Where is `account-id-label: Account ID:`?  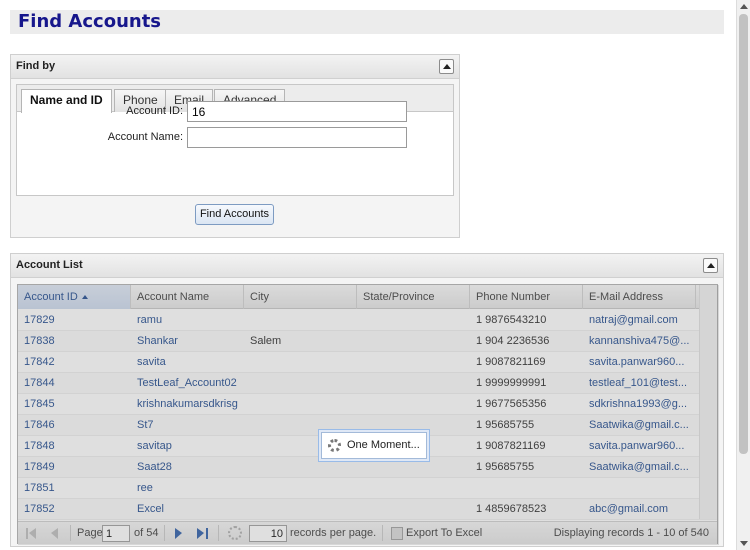 account-id-label: Account ID: is located at coordinates (154, 111).